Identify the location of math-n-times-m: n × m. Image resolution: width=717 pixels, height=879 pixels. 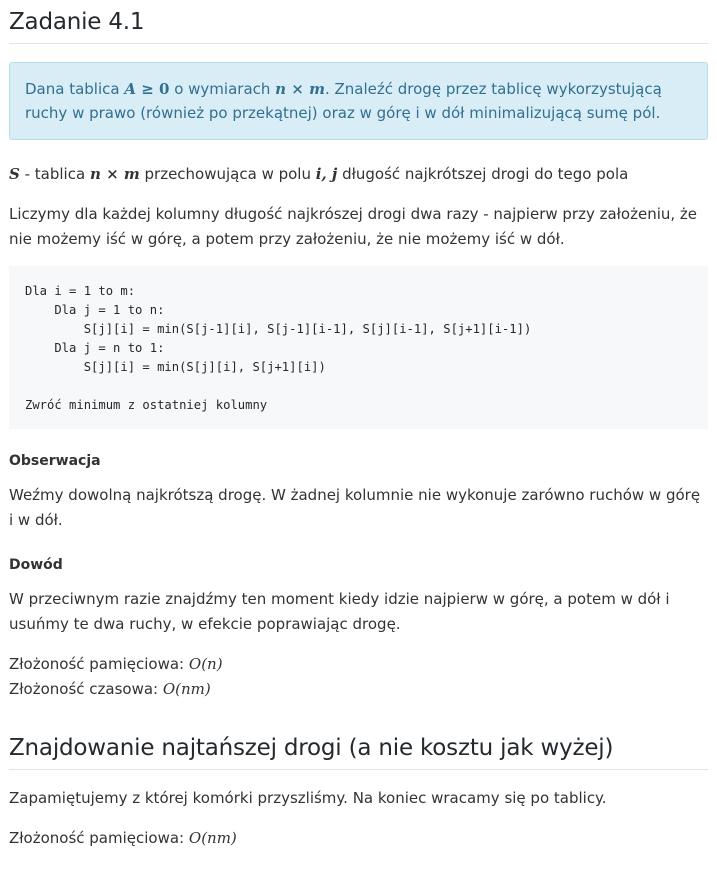
(300, 89).